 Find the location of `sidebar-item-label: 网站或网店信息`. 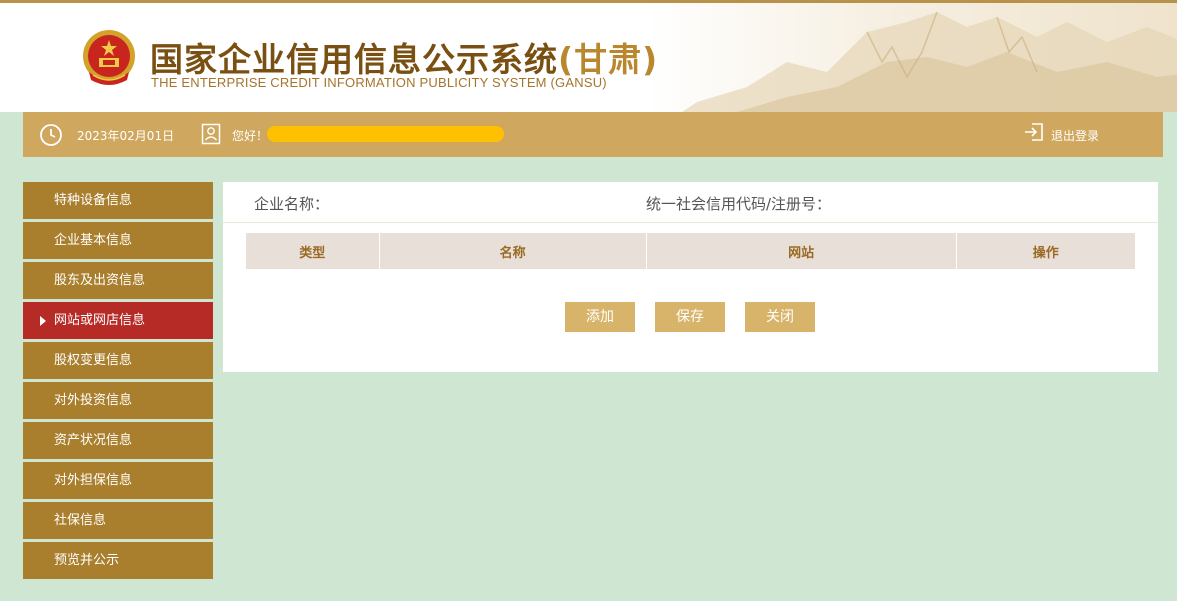

sidebar-item-label: 网站或网店信息 is located at coordinates (100, 320).